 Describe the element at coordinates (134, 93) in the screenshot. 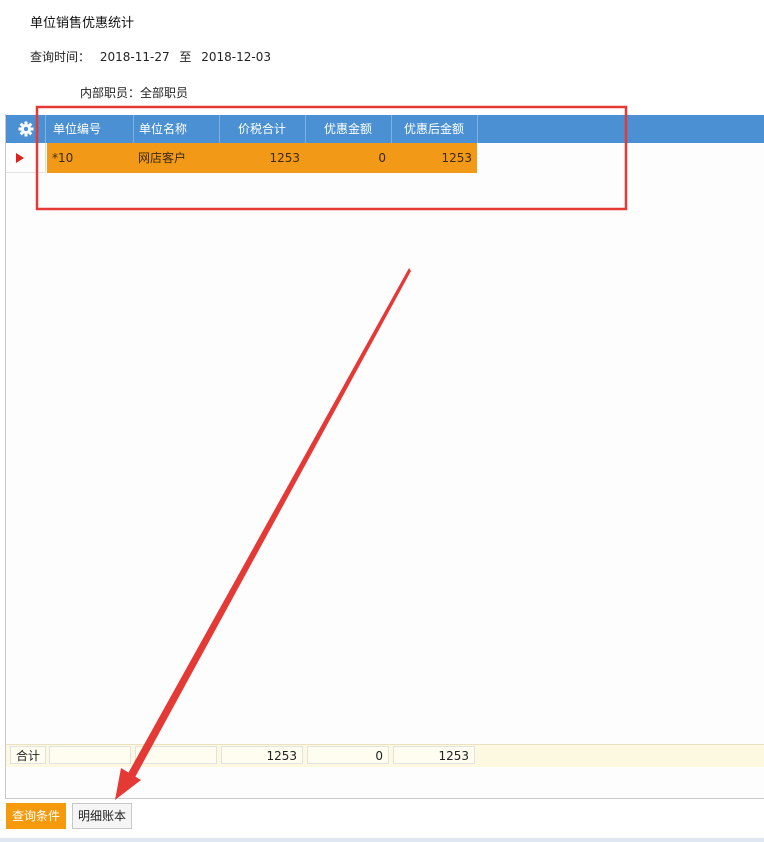

I see `staff-filter-text: 内部职员：全部职员` at that location.